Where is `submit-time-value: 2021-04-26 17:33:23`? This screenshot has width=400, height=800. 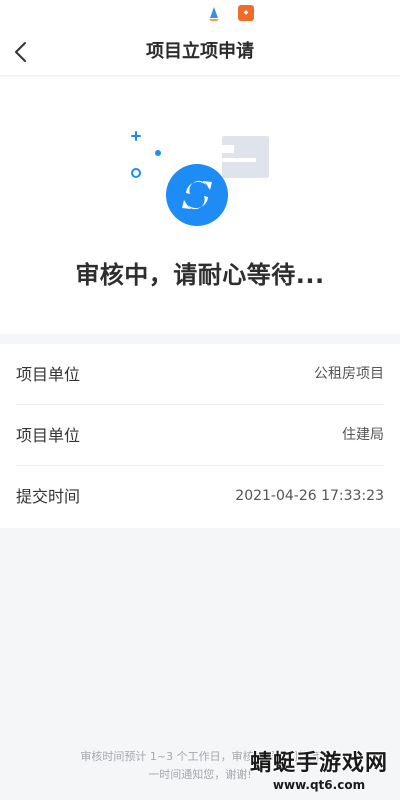 submit-time-value: 2021-04-26 17:33:23 is located at coordinates (309, 496).